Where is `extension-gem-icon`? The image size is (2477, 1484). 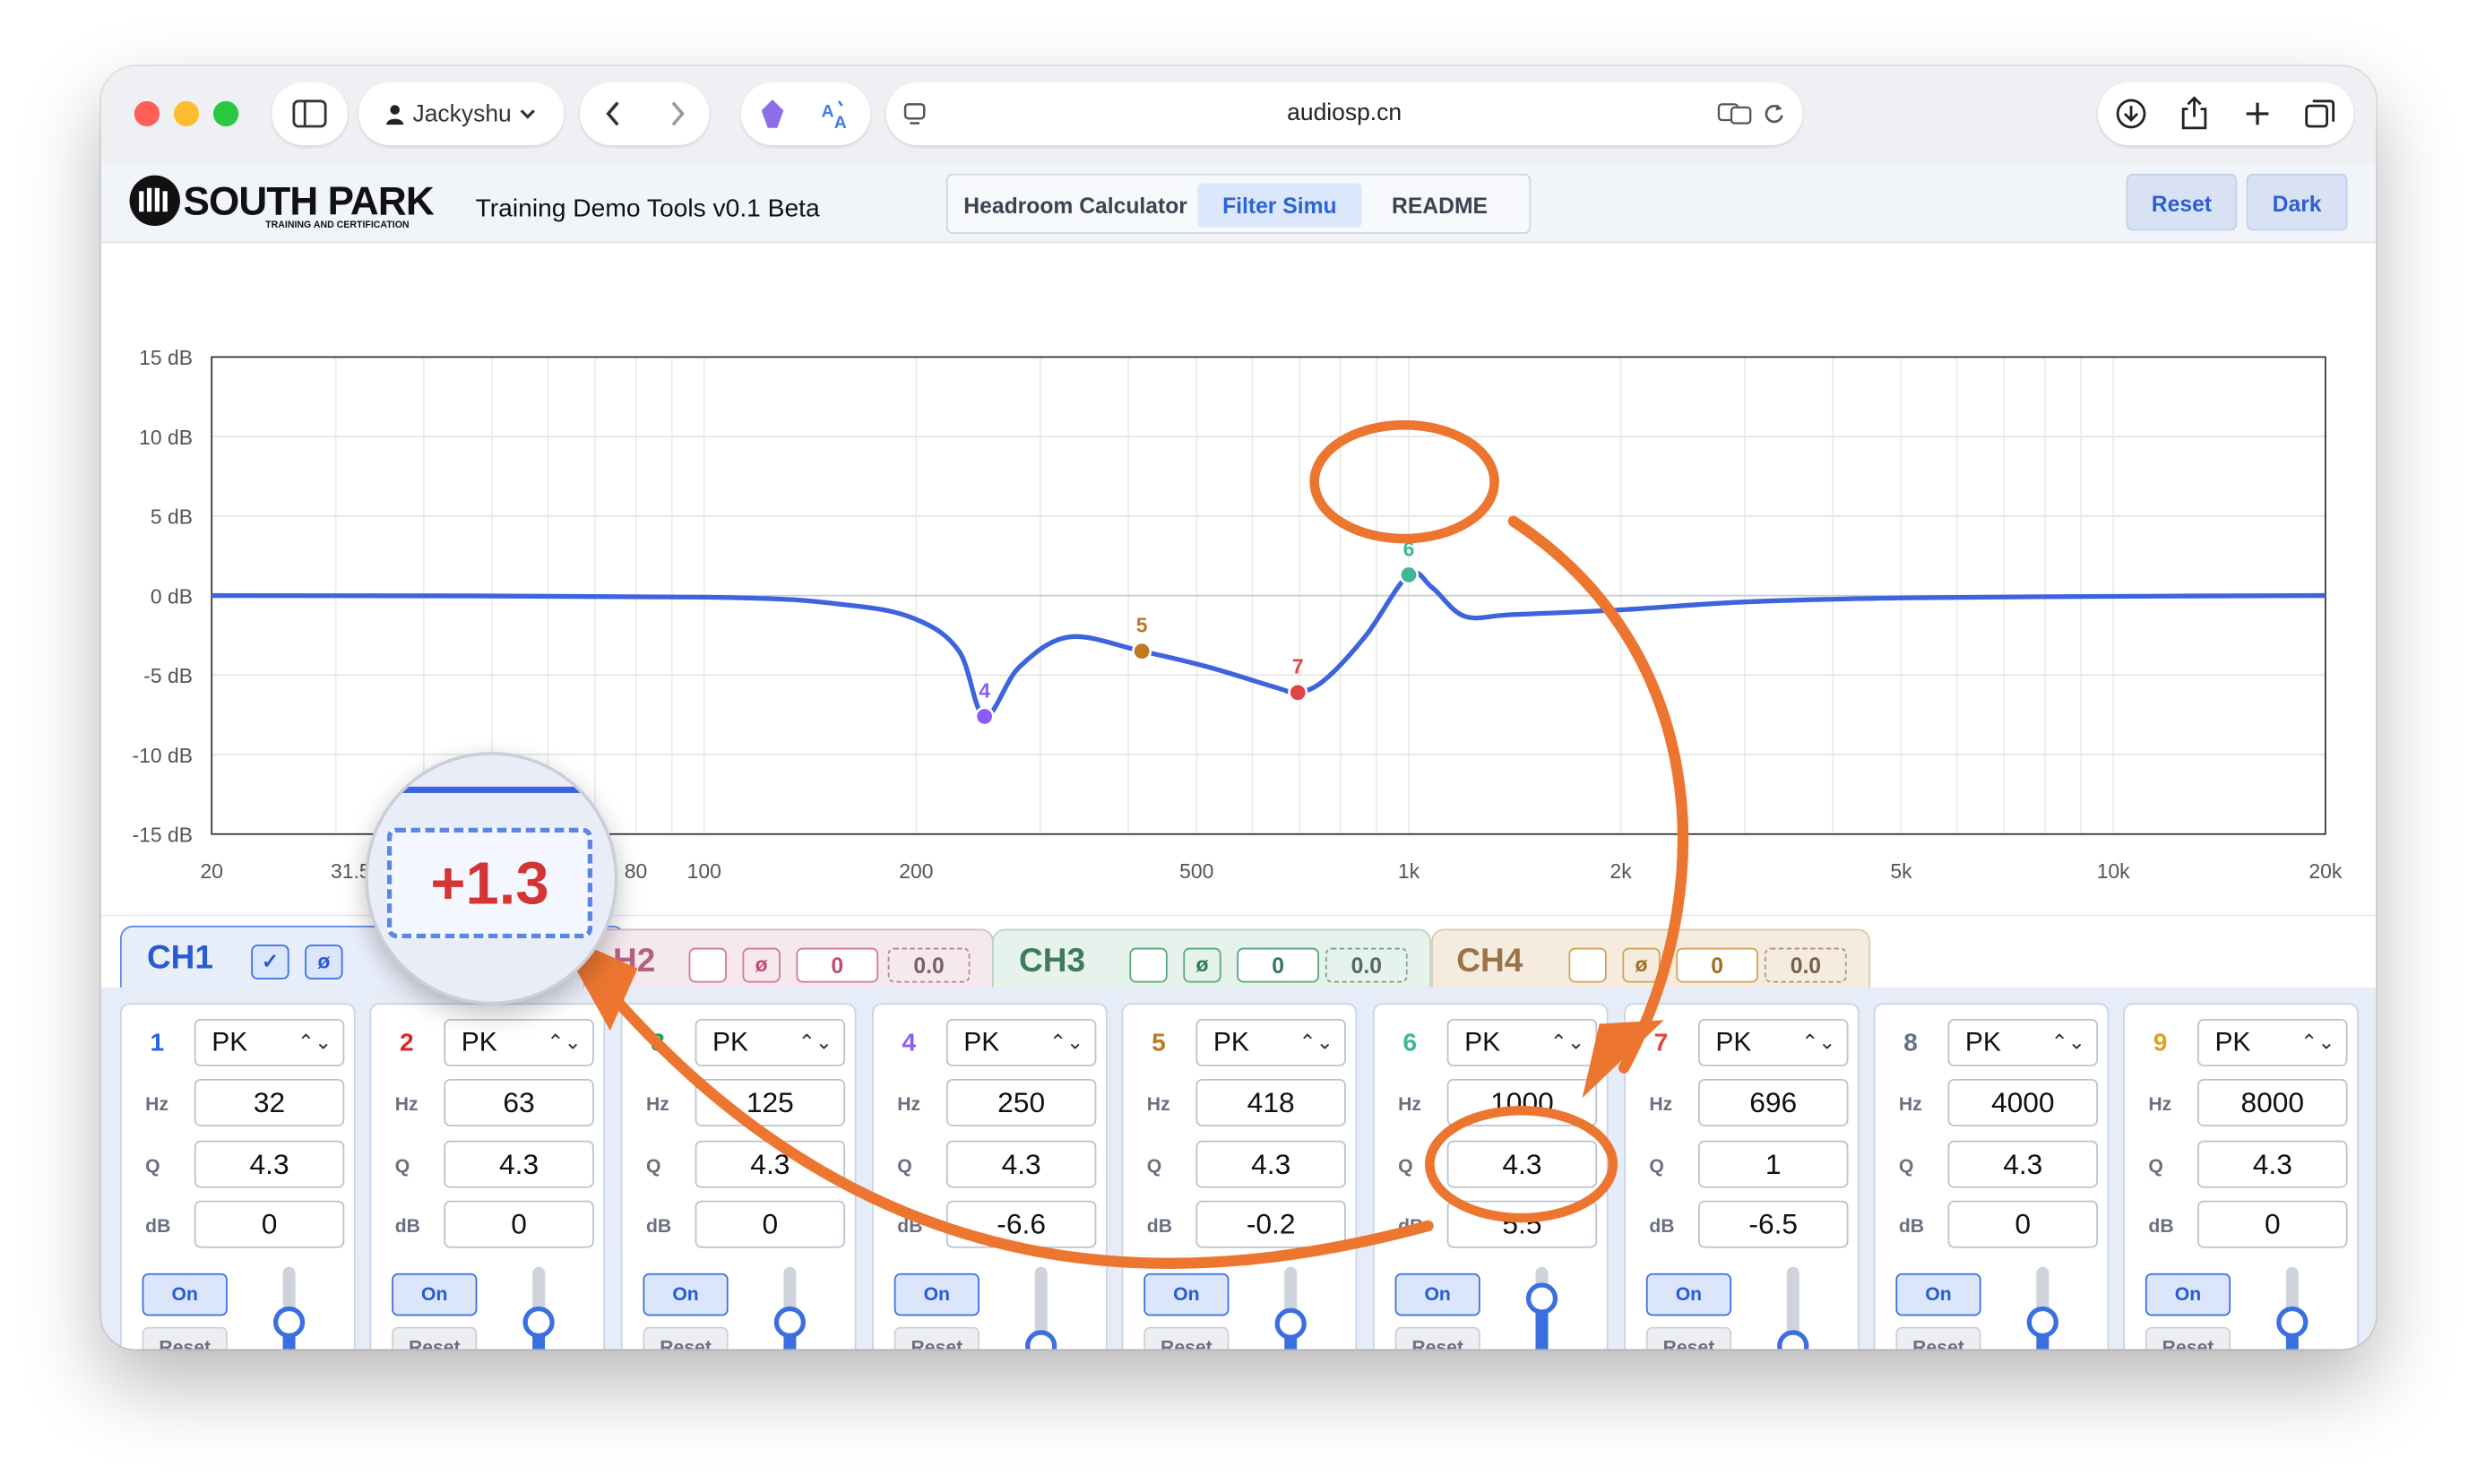
extension-gem-icon is located at coordinates (772, 113).